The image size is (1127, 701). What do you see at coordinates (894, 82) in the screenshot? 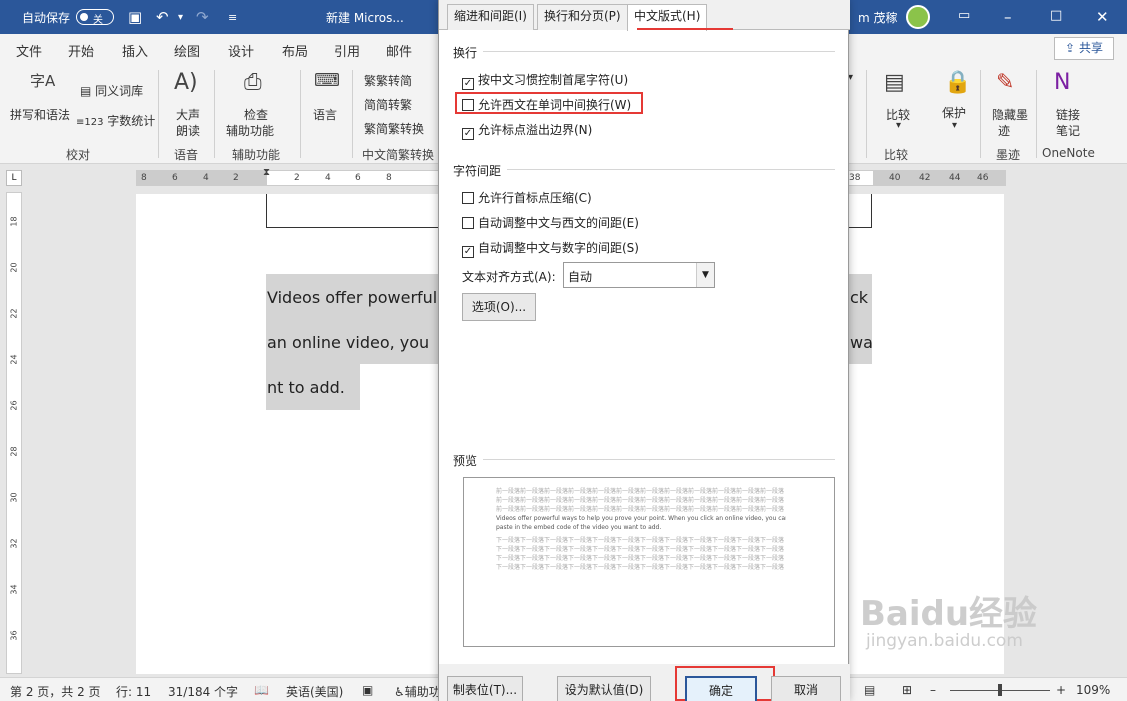
I see `compare-icon: ▤` at bounding box center [894, 82].